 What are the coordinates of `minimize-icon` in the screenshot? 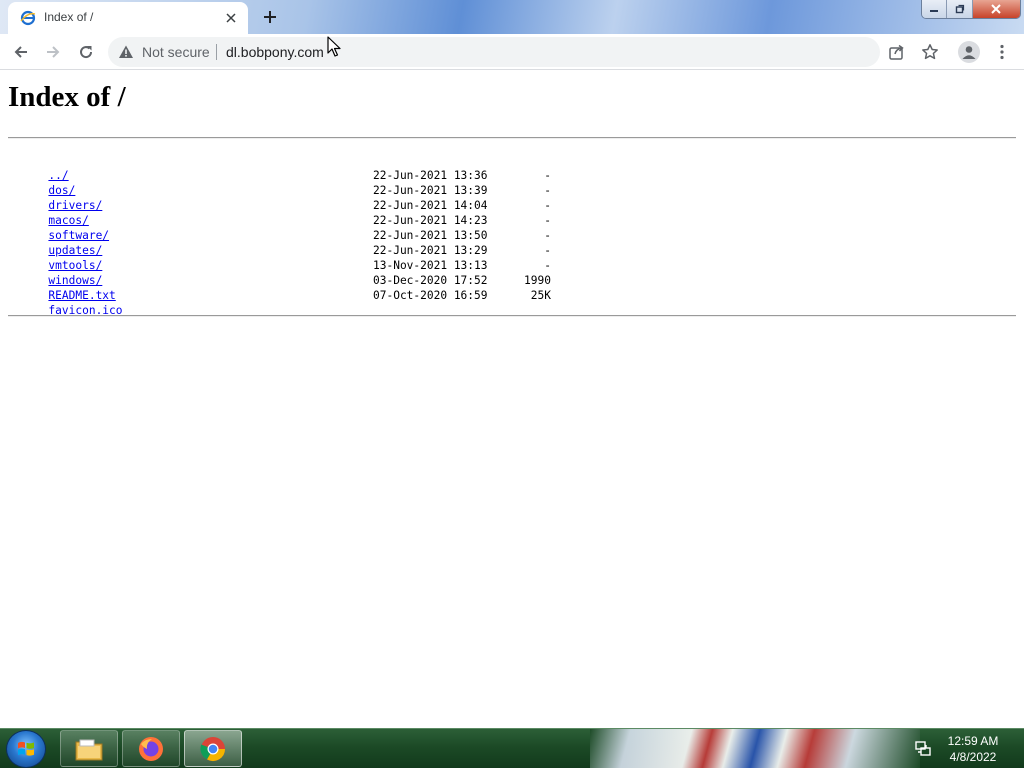 It's located at (934, 11).